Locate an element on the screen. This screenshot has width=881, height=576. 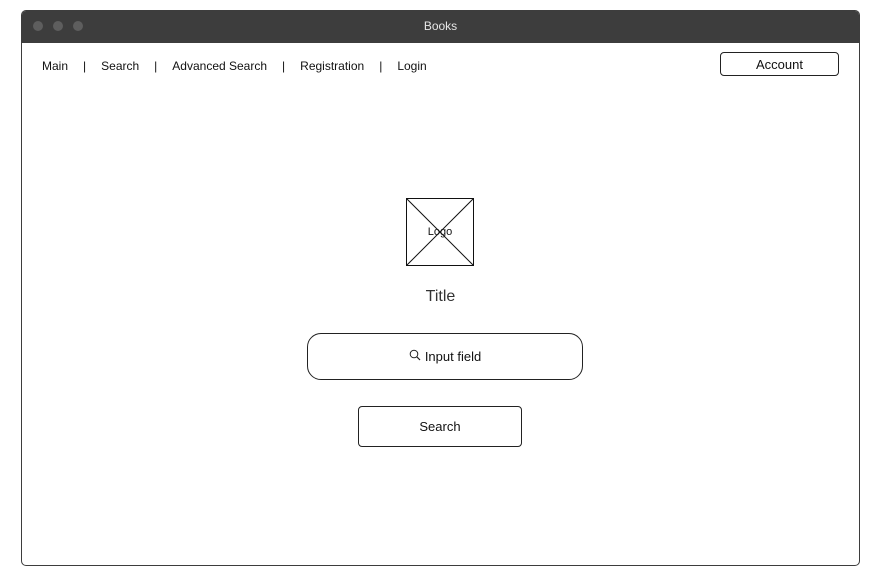
title-bar: Books is located at coordinates (440, 27).